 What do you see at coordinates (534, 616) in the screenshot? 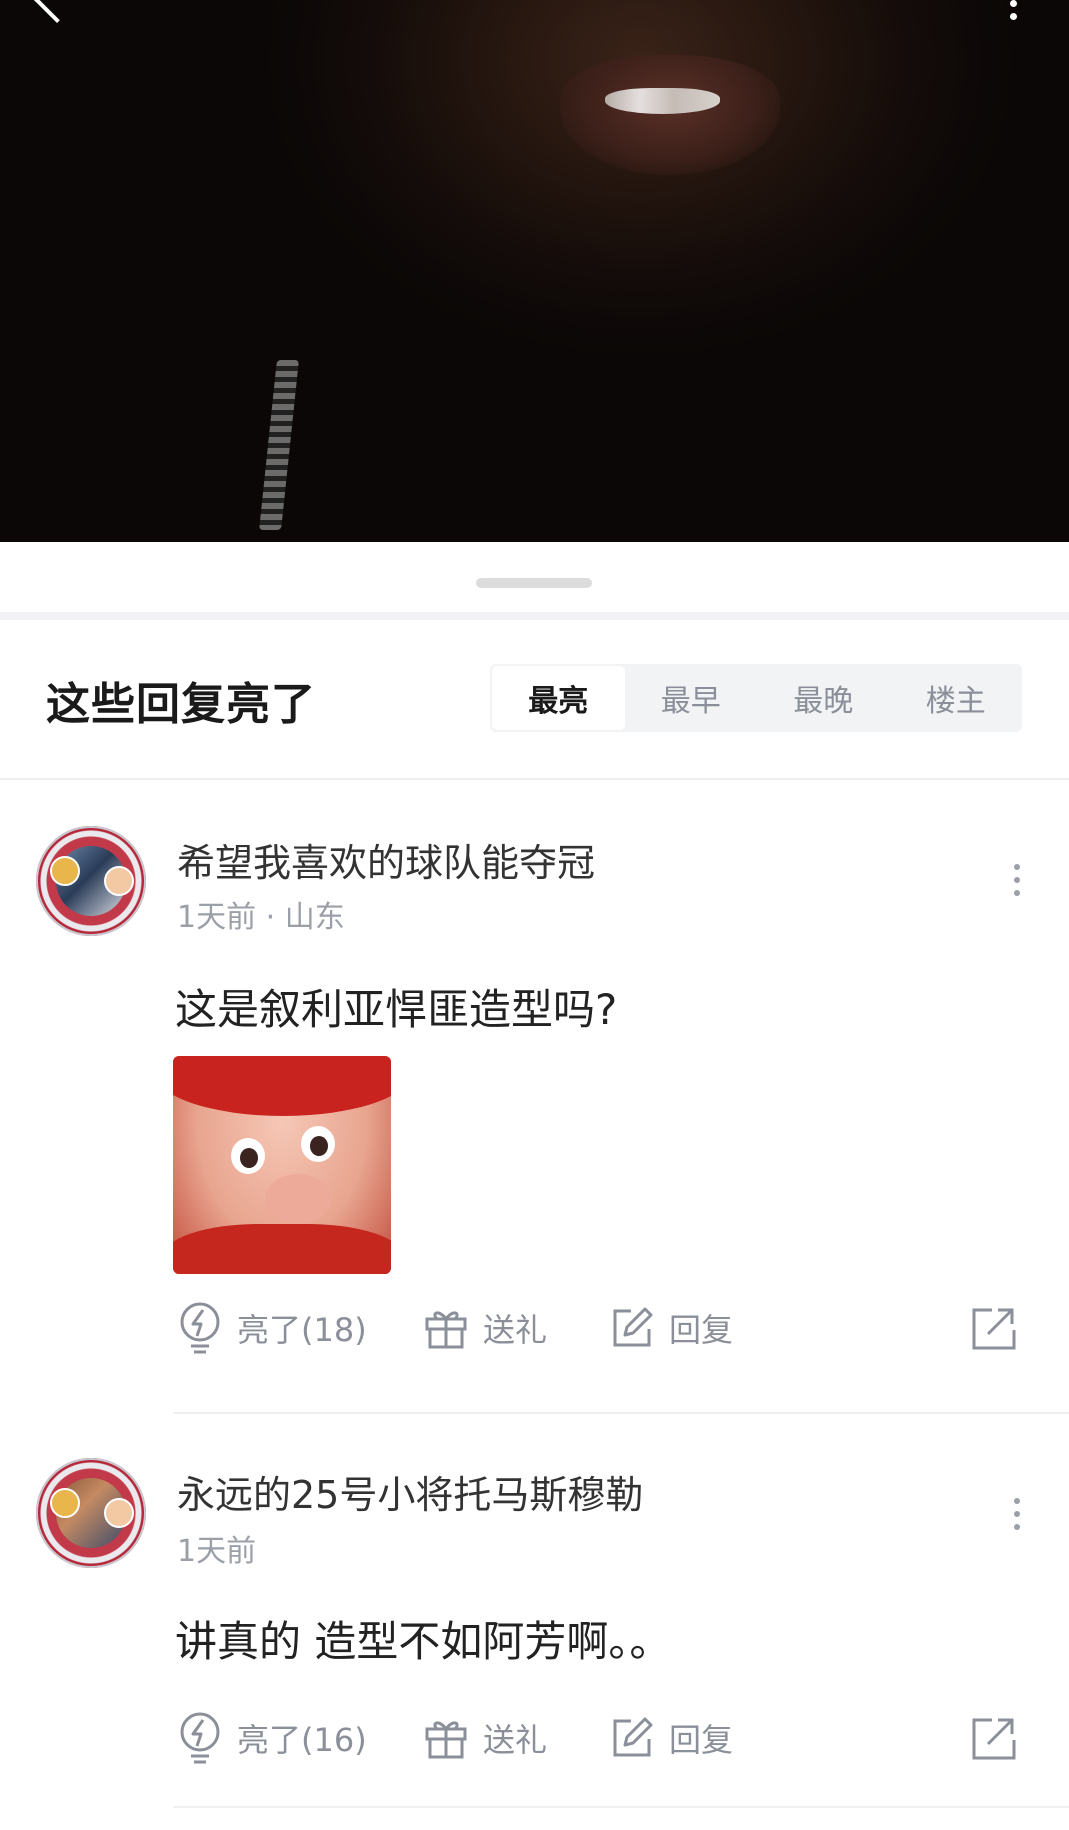
I see `section-divider` at bounding box center [534, 616].